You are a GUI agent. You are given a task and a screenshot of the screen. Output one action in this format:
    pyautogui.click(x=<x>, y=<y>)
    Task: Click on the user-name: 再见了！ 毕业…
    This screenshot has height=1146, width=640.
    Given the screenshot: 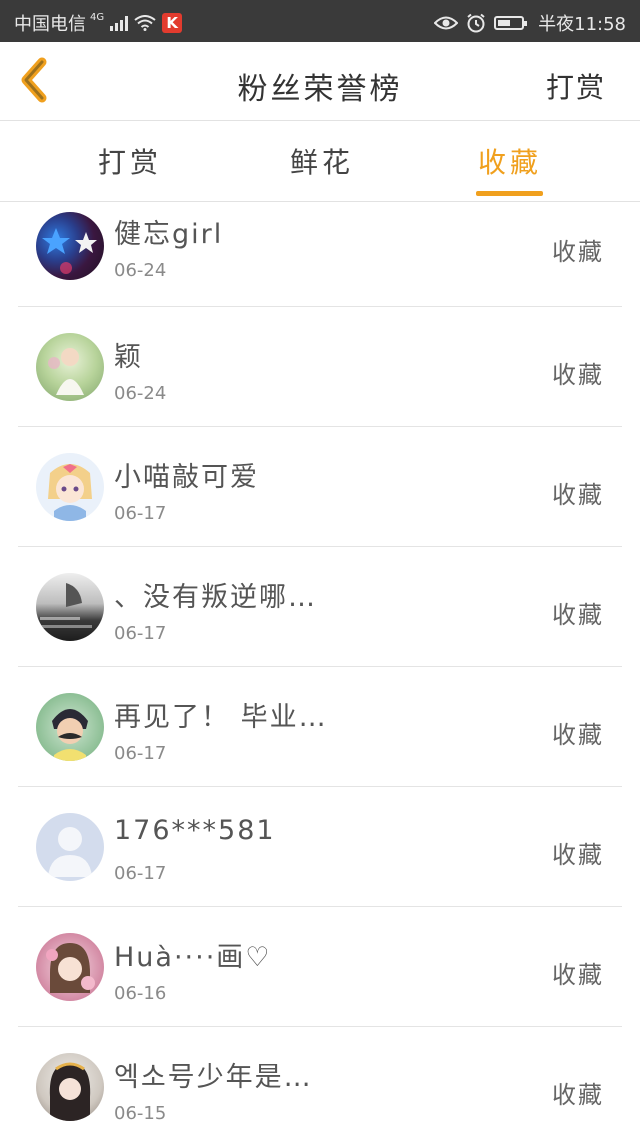 What is the action you would take?
    pyautogui.click(x=221, y=717)
    